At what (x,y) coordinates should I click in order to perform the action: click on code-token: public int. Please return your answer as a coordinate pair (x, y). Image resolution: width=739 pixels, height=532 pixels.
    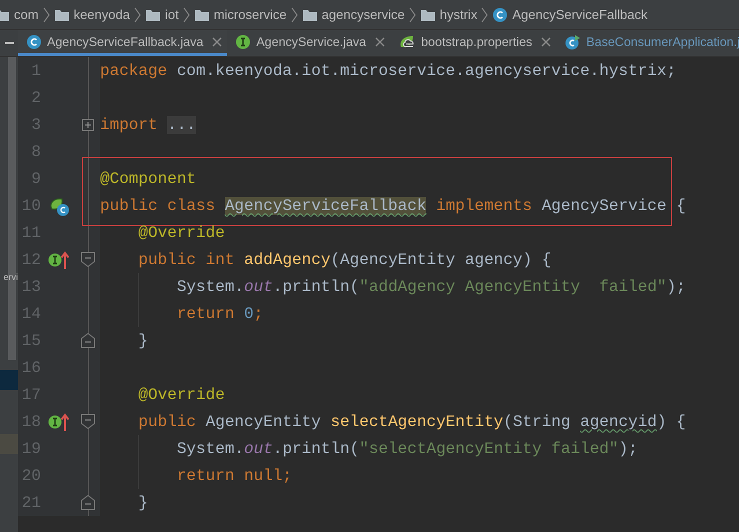
    Looking at the image, I should click on (186, 259).